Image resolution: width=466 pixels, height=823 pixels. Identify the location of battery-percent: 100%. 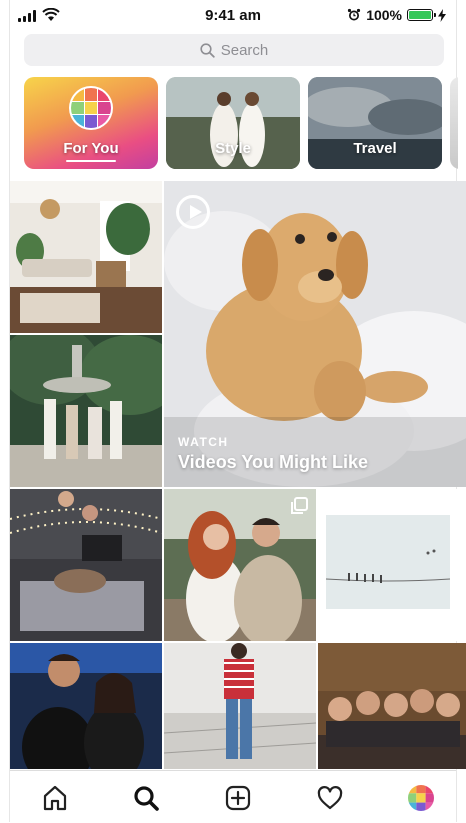
(384, 15).